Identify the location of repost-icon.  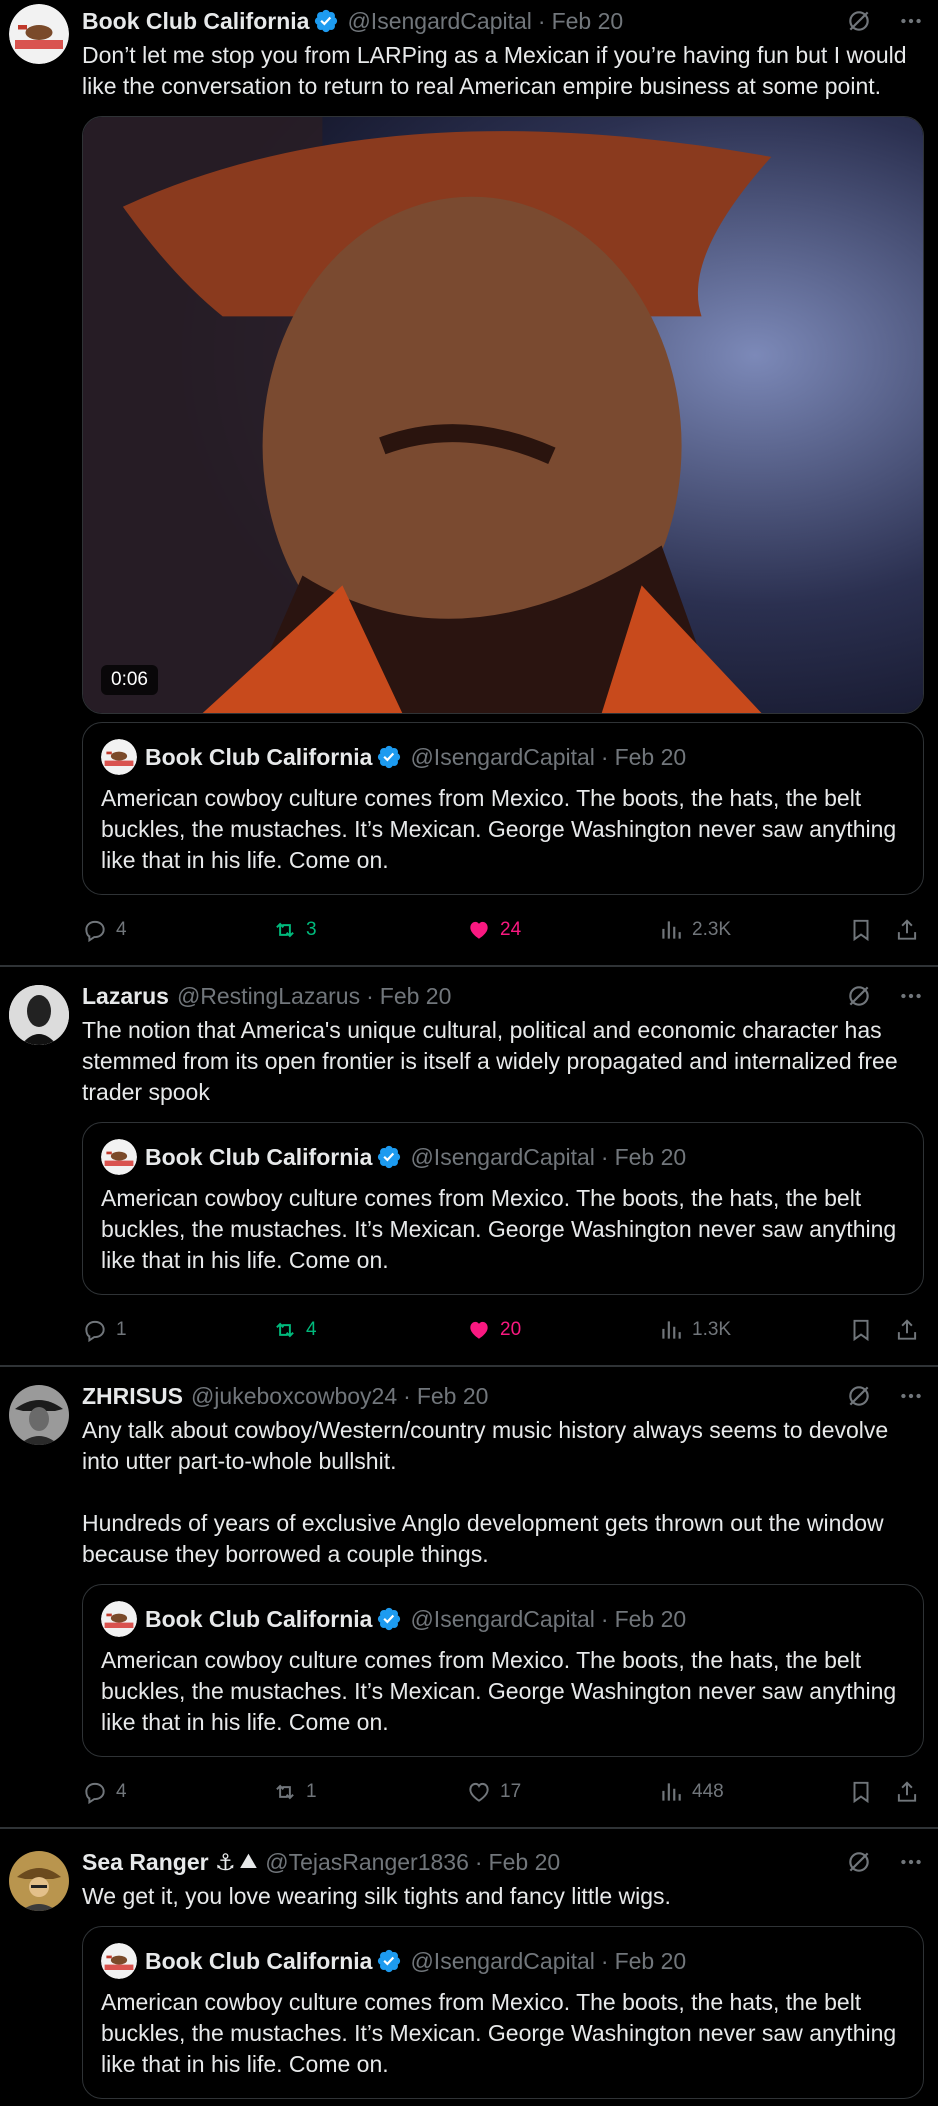
(285, 930).